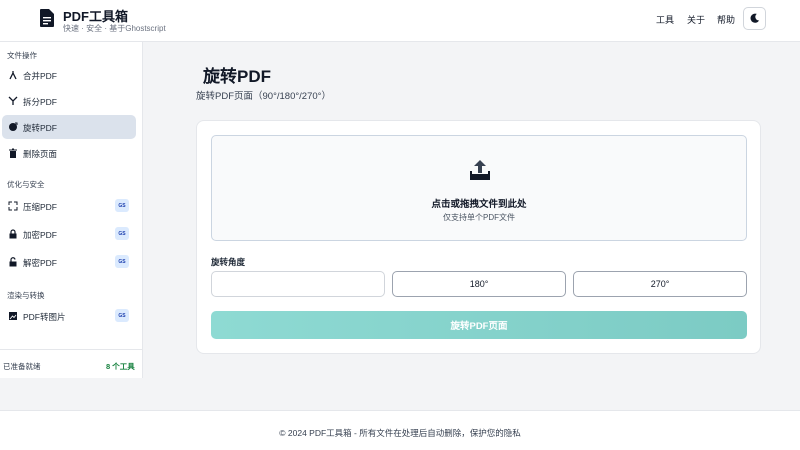 This screenshot has height=450, width=800. I want to click on status-text: 已准备就绪, so click(22, 366).